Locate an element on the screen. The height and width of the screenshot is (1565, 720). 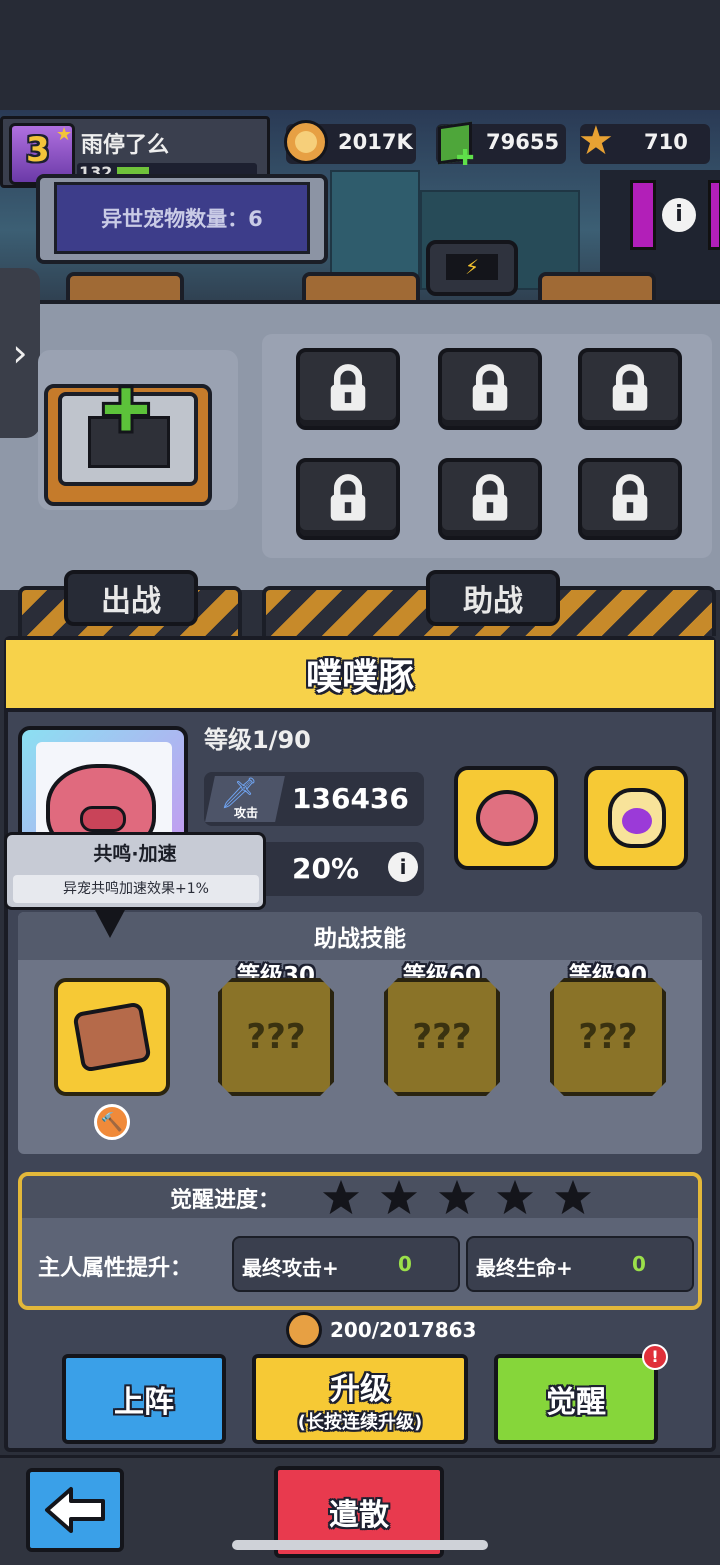
upgrade-hint: (长按连续升级) is located at coordinates (360, 1422).